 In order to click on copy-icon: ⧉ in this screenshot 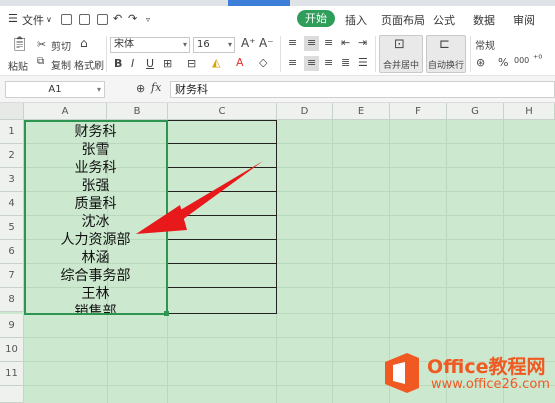, I will do `click(40, 61)`.